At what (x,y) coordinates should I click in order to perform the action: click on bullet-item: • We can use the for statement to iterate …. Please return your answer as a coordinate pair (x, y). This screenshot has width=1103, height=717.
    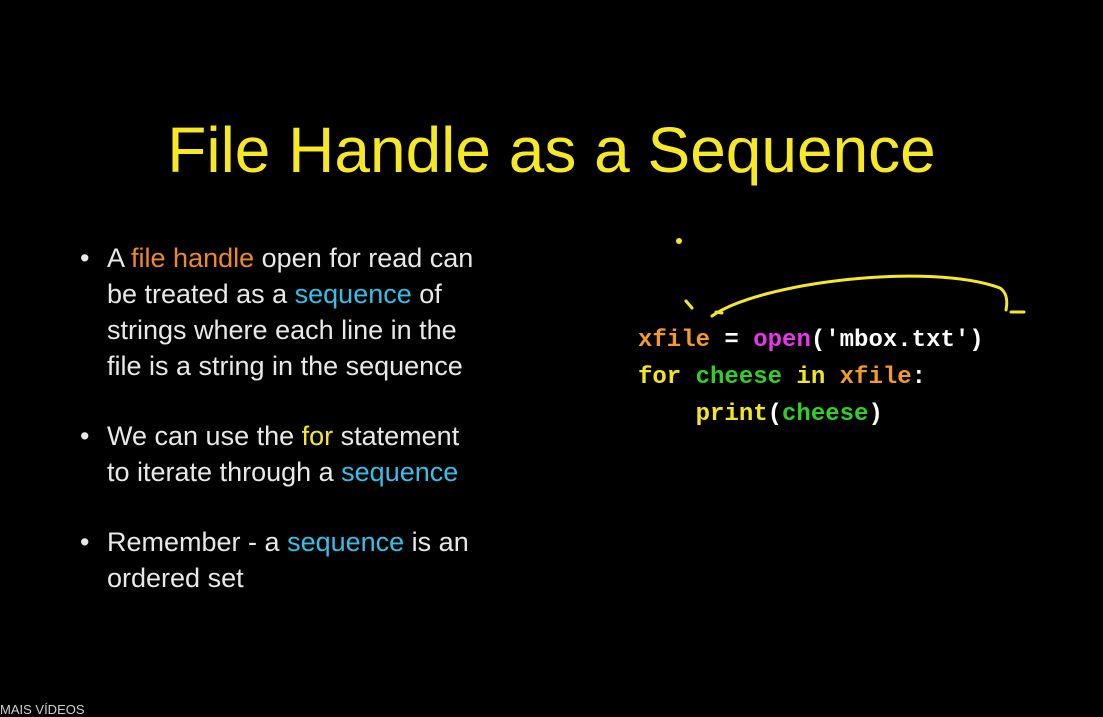
    Looking at the image, I should click on (320, 454).